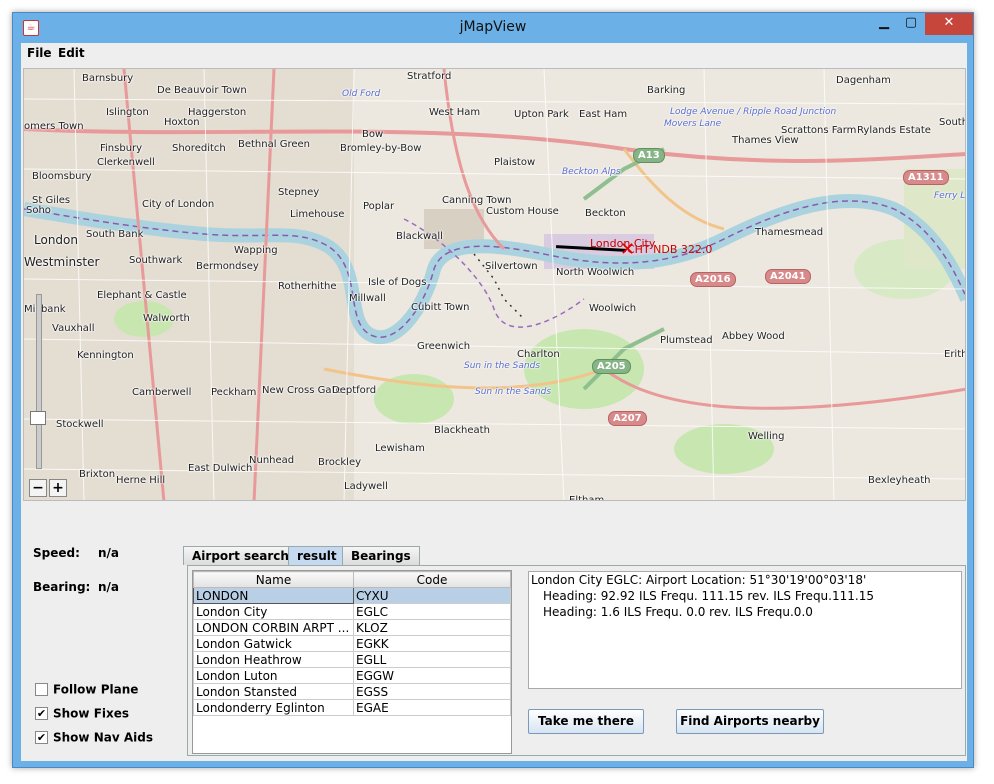 Image resolution: width=994 pixels, height=784 pixels. I want to click on airport-marker-icon: ✕, so click(627, 250).